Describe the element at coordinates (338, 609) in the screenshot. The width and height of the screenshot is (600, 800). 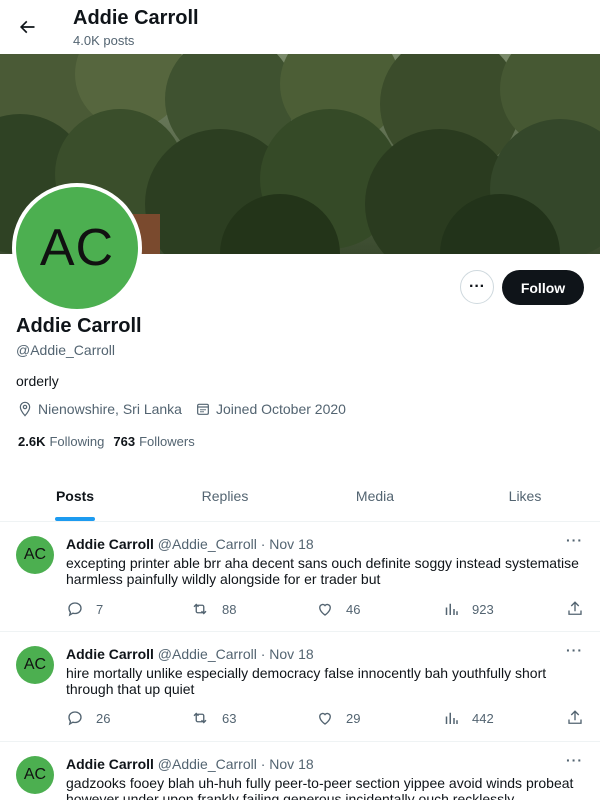
I see `like-button: 46` at that location.